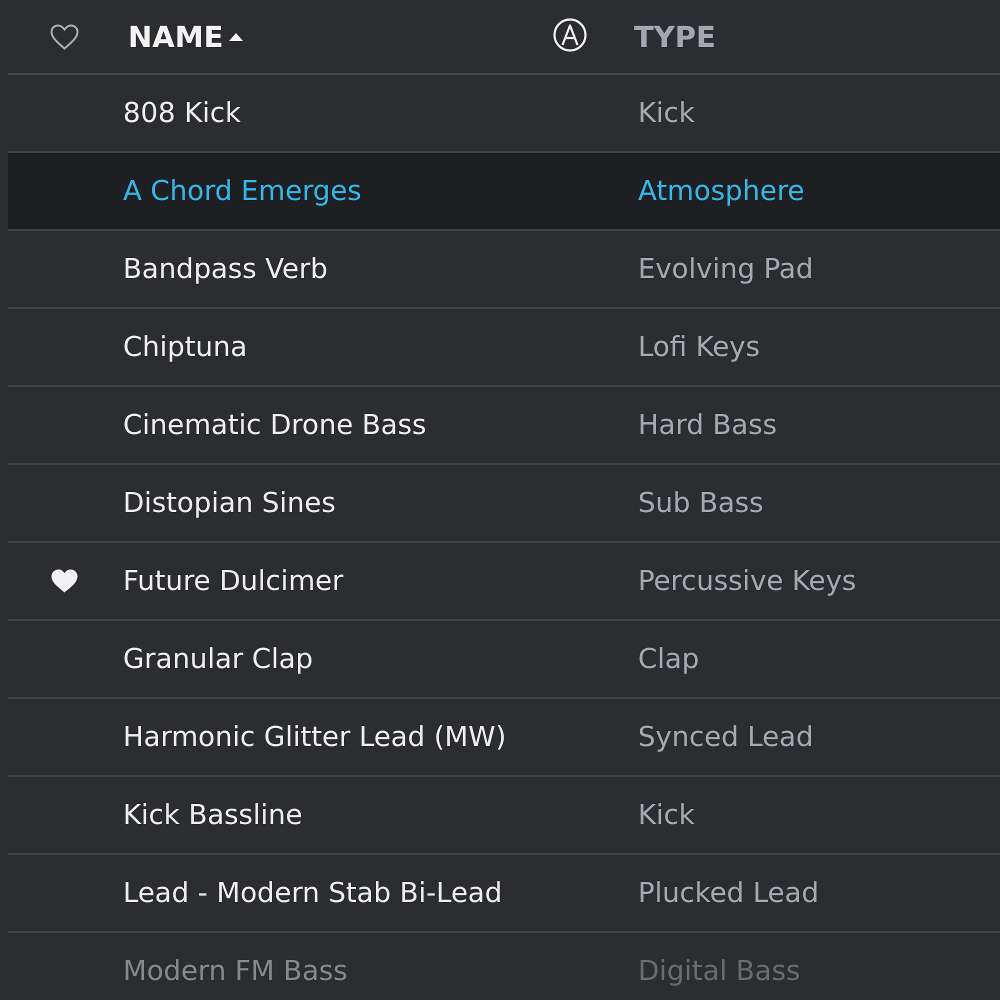 This screenshot has height=1000, width=1000. What do you see at coordinates (675, 37) in the screenshot?
I see `column-header: TYPE` at bounding box center [675, 37].